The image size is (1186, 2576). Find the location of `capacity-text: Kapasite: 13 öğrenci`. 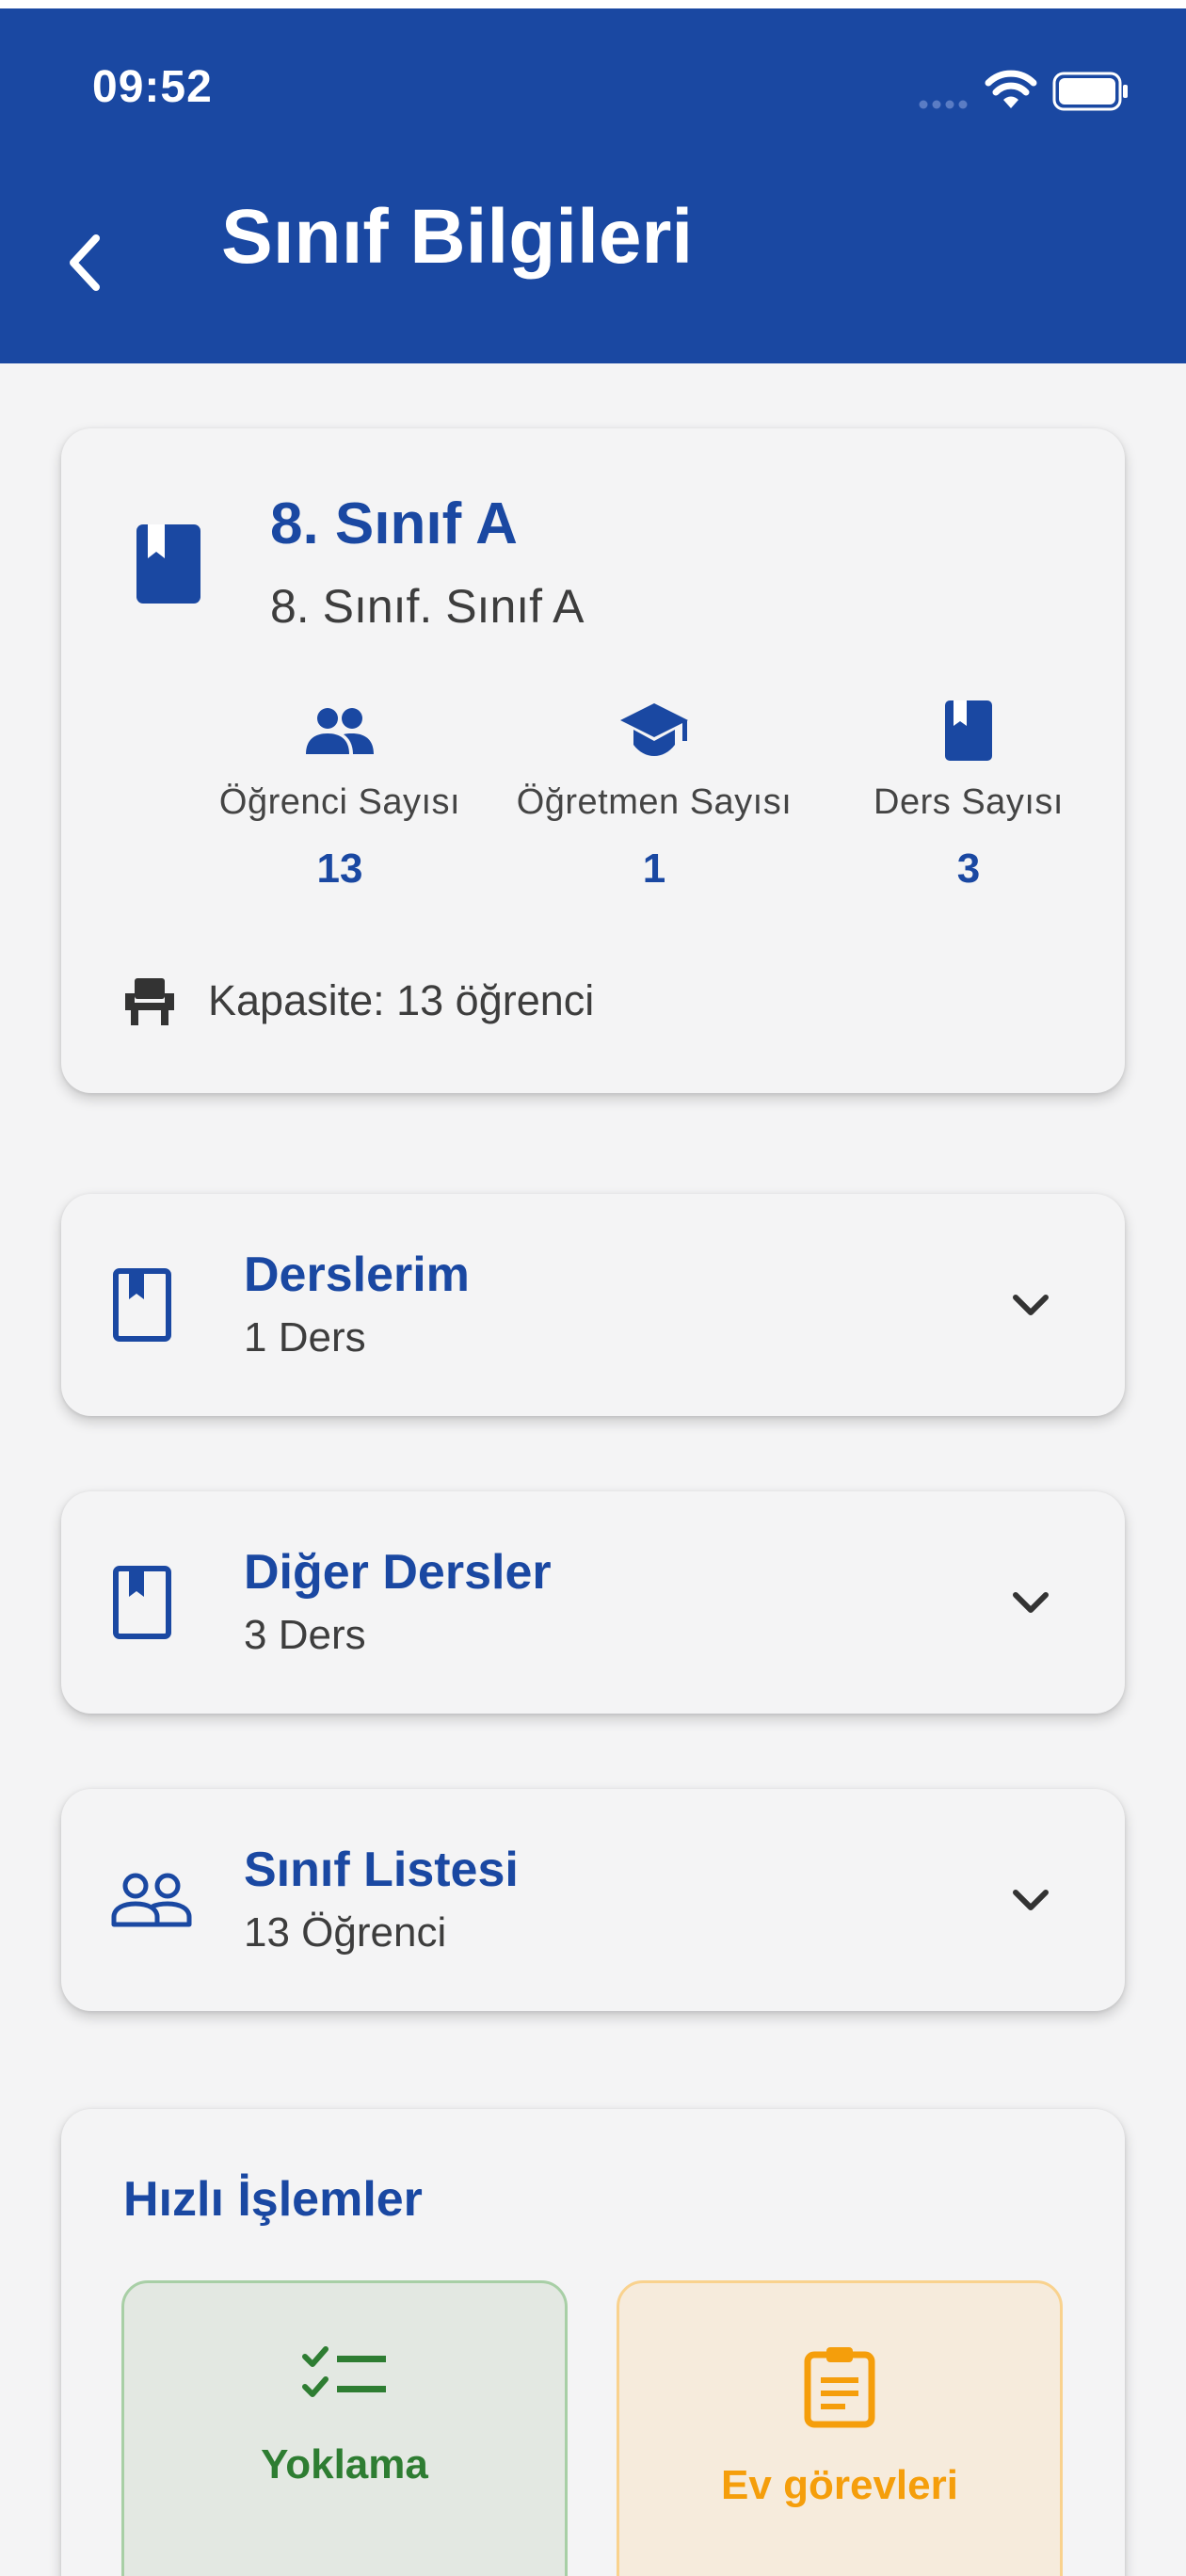

capacity-text: Kapasite: 13 öğrenci is located at coordinates (401, 1000).